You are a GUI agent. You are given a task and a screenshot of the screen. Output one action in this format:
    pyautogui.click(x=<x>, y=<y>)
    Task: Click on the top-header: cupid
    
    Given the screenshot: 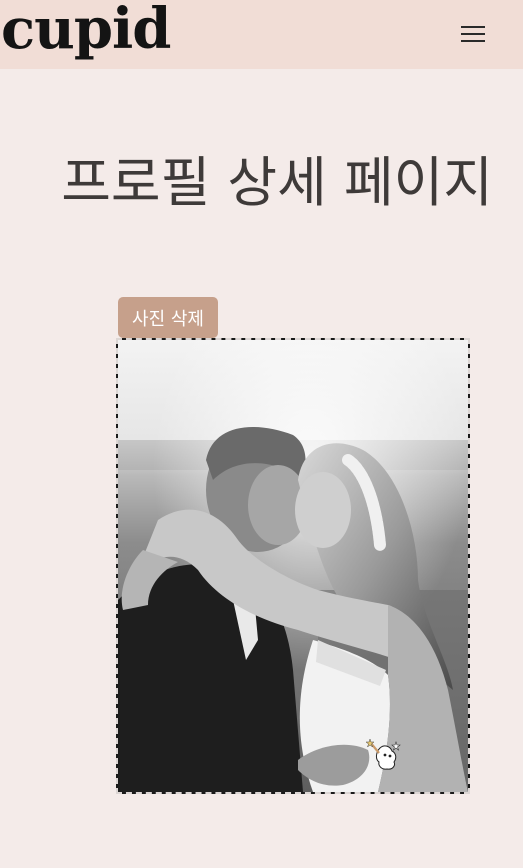 What is the action you would take?
    pyautogui.click(x=261, y=34)
    